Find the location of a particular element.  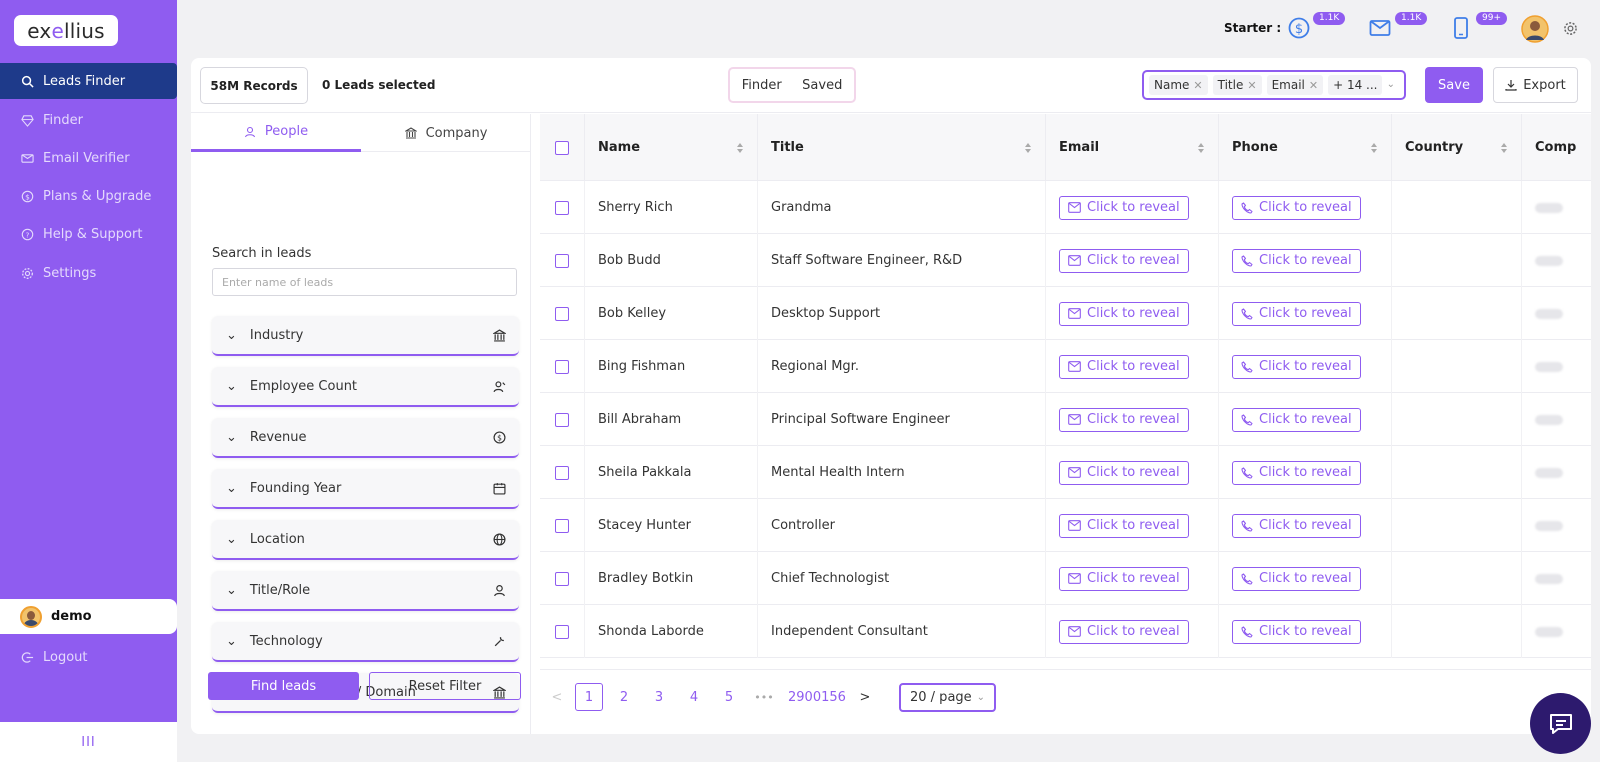

column-header-email: Email is located at coordinates (1132, 147).